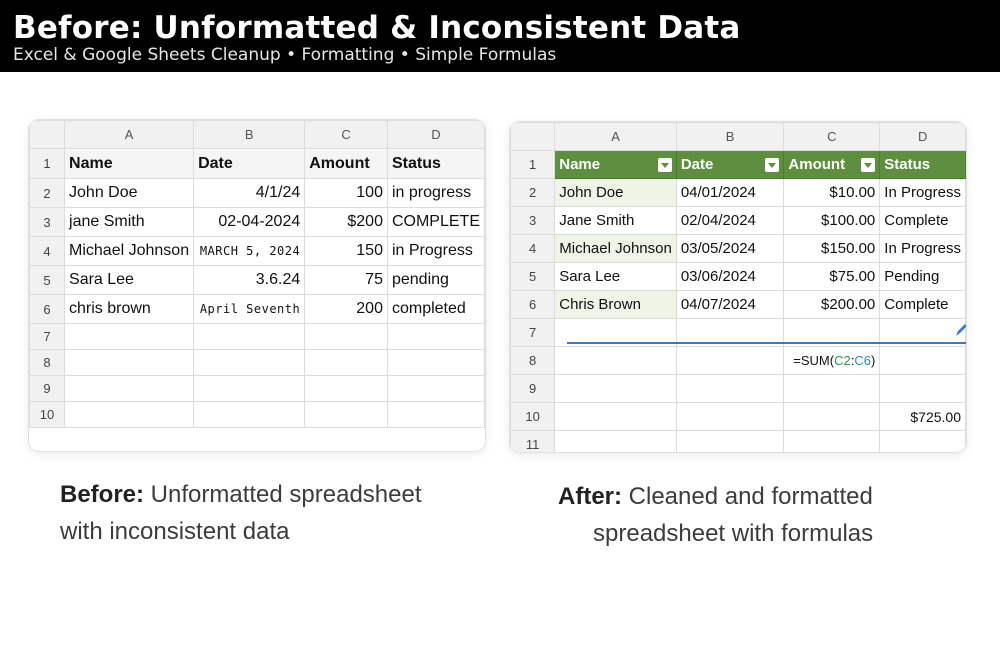  I want to click on cell-b2: 4/1/24, so click(249, 193).